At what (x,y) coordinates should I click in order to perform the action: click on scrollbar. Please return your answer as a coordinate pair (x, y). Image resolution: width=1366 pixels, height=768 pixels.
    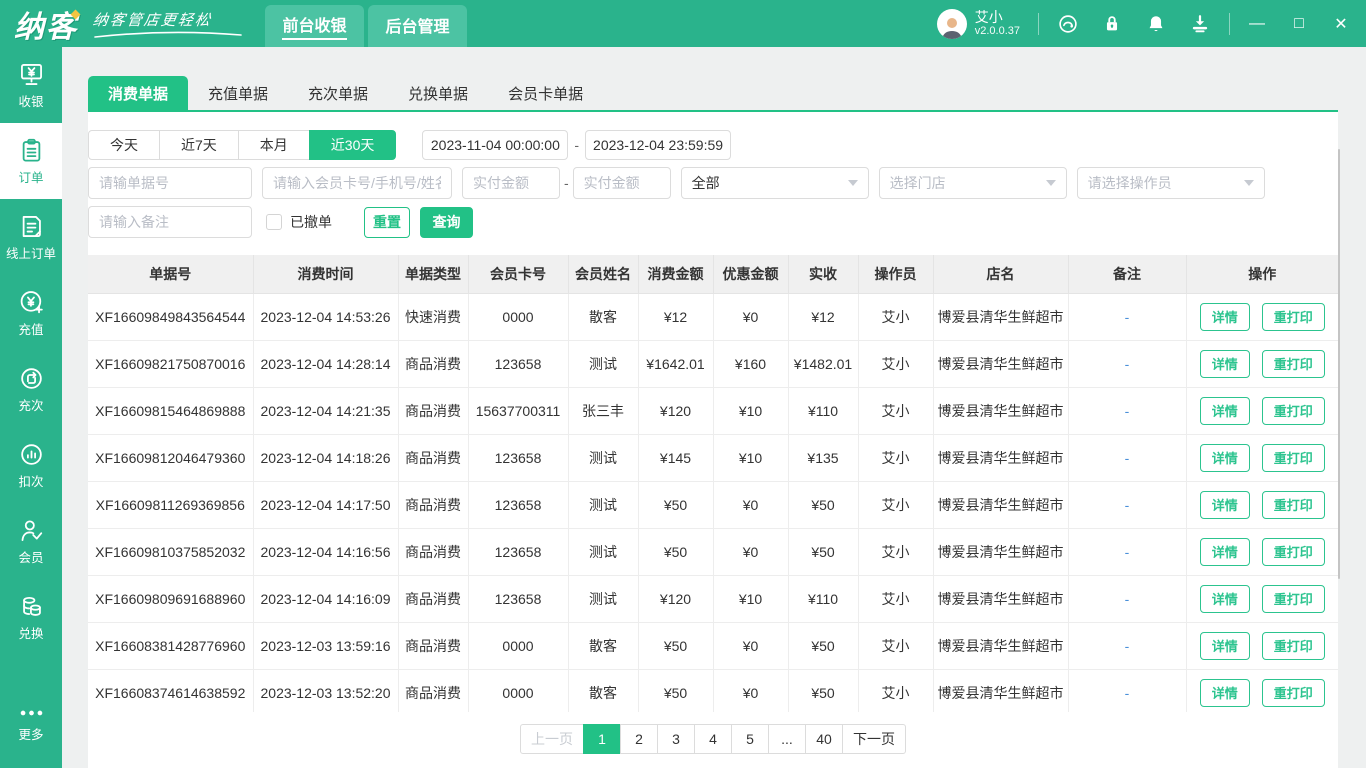
    Looking at the image, I should click on (1339, 458).